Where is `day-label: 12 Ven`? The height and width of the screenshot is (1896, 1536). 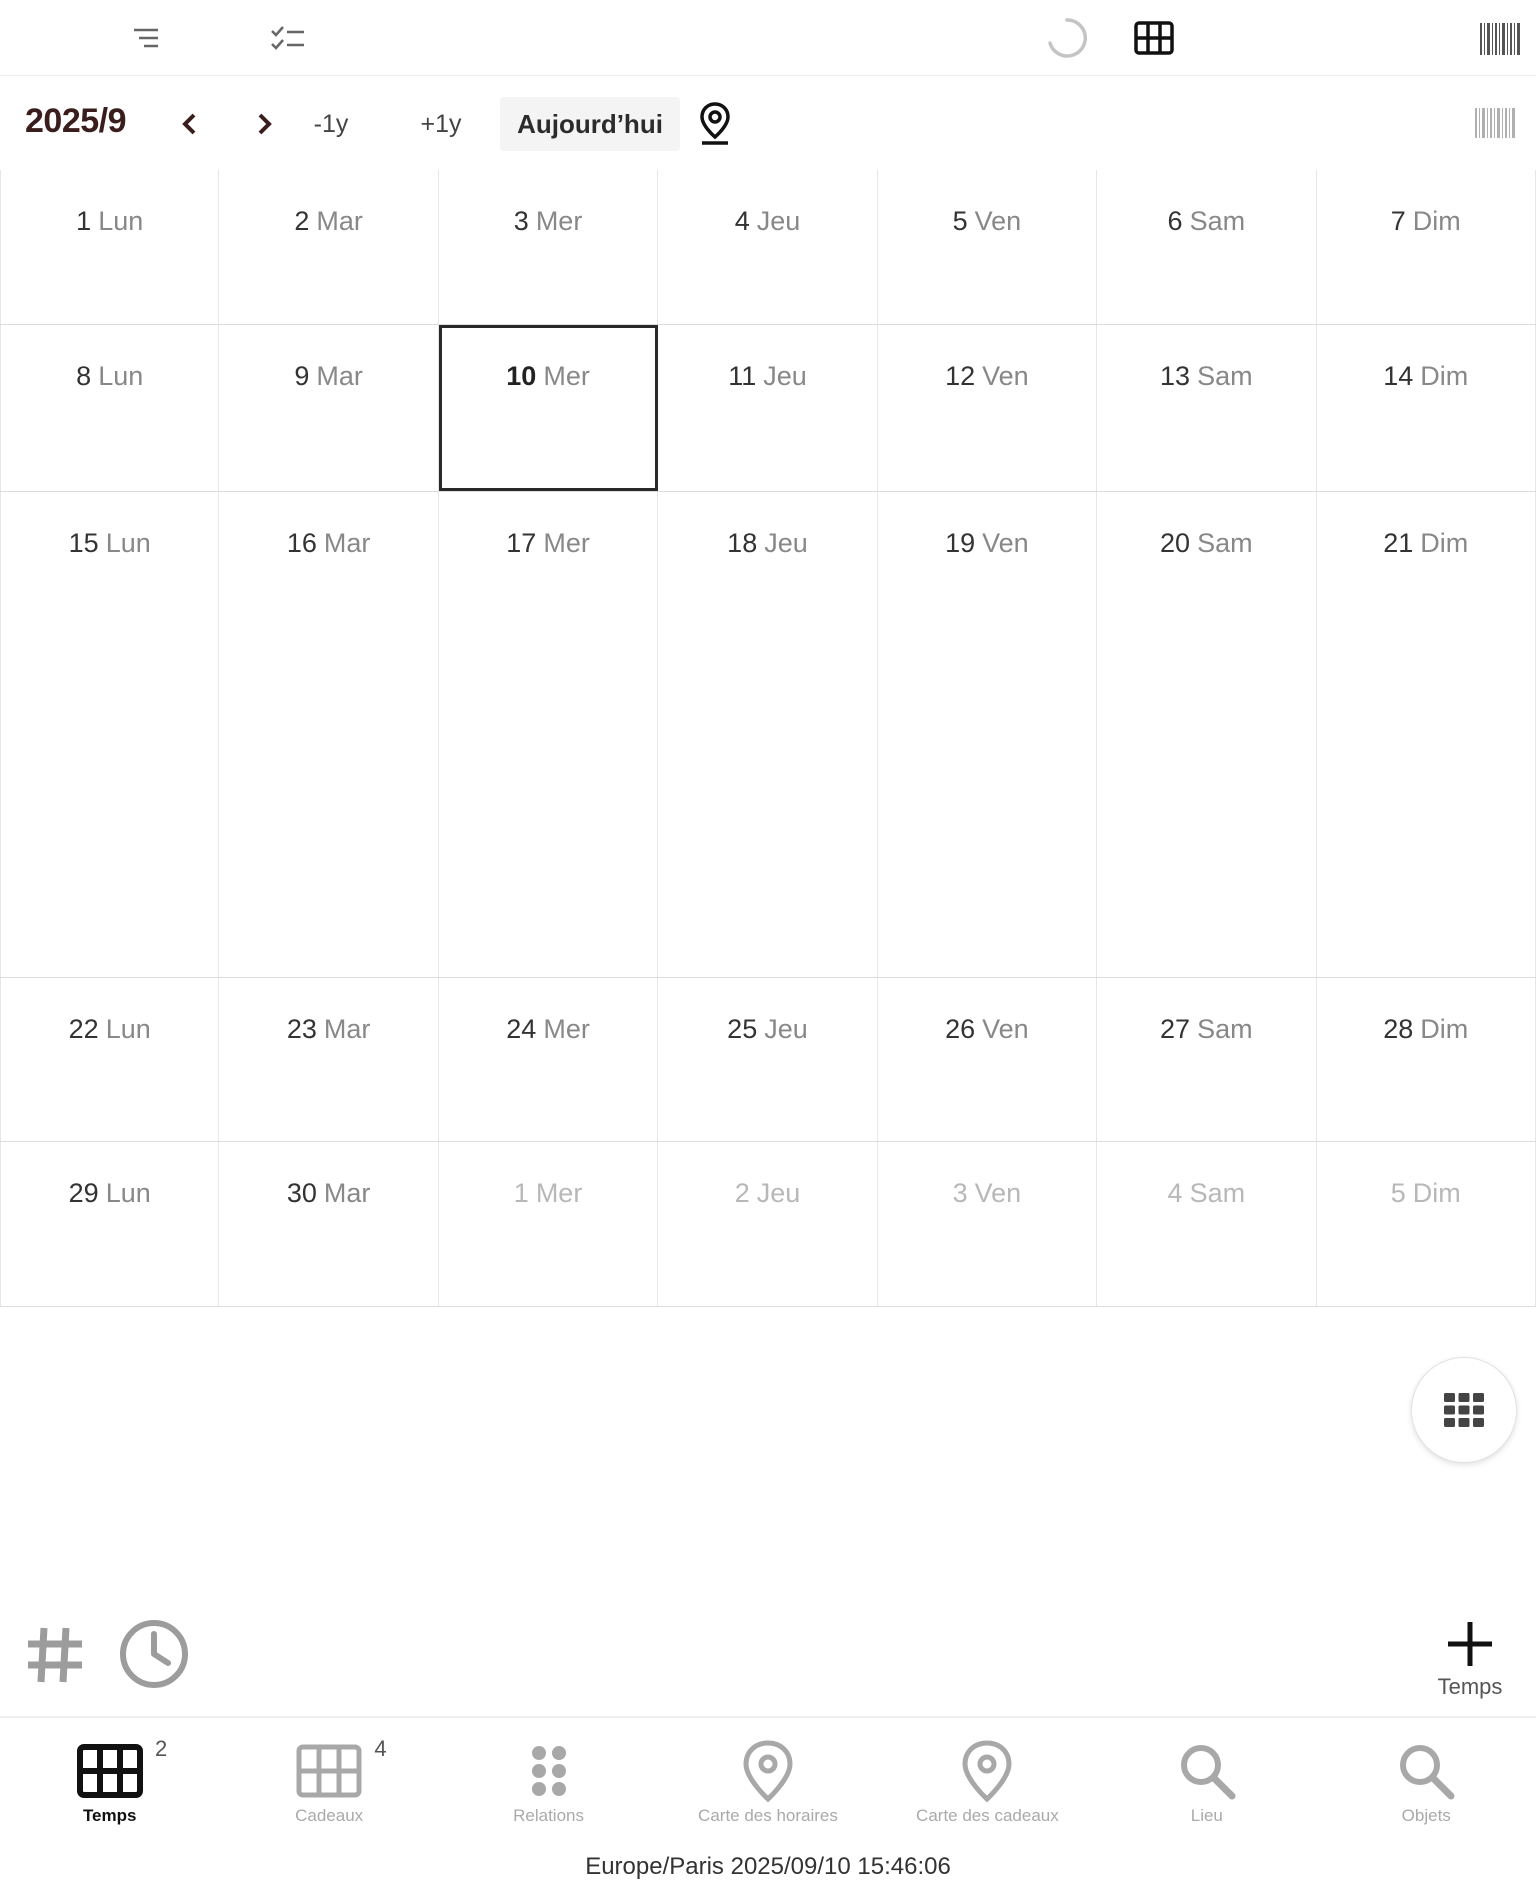 day-label: 12 Ven is located at coordinates (987, 376).